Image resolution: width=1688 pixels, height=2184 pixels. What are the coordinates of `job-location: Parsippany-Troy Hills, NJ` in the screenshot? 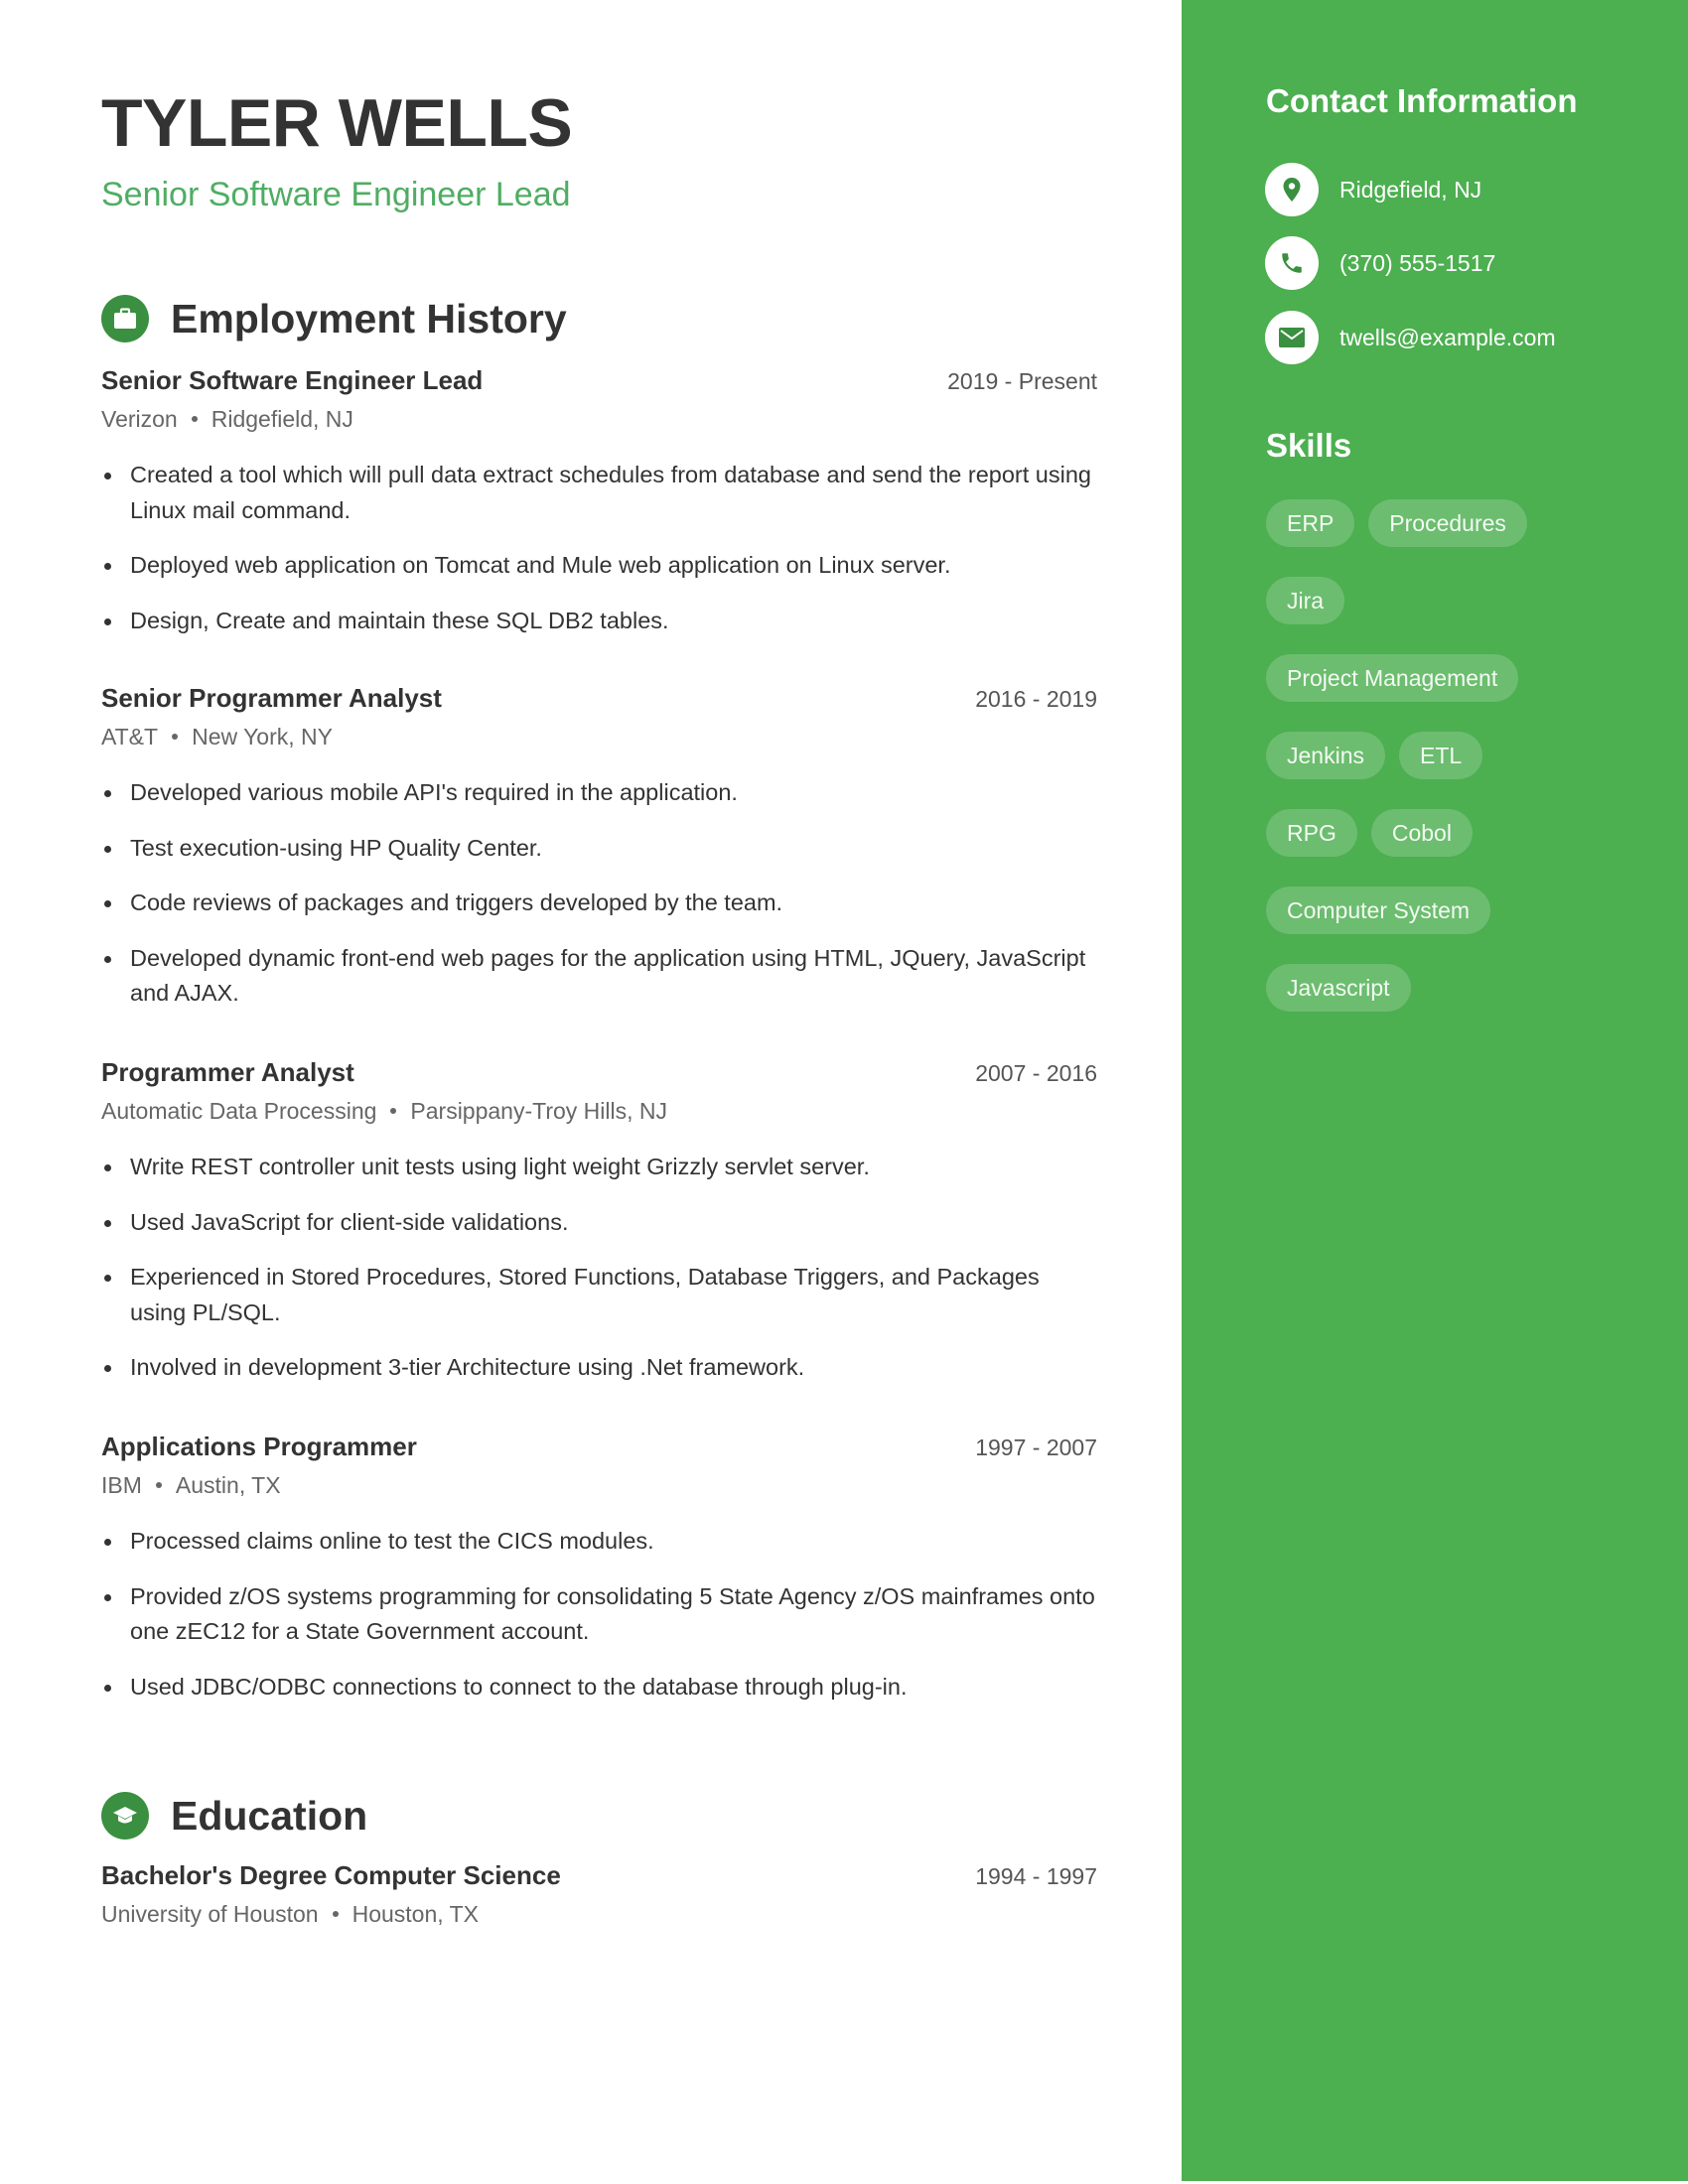 It's located at (538, 1111).